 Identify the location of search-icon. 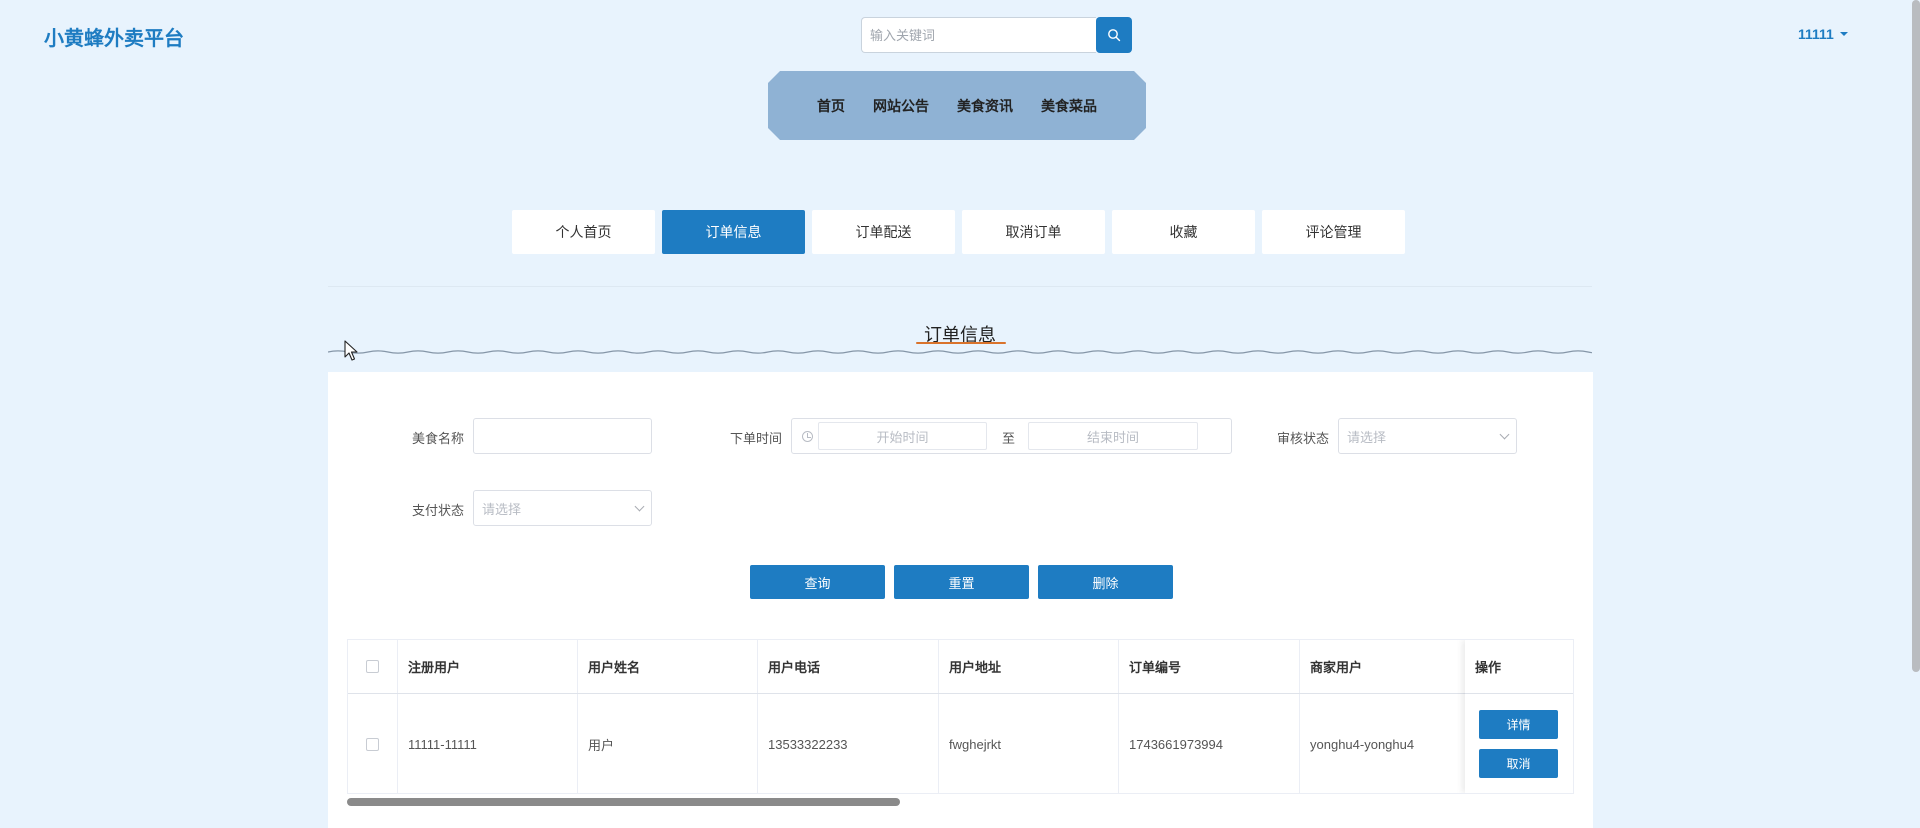
(1114, 35).